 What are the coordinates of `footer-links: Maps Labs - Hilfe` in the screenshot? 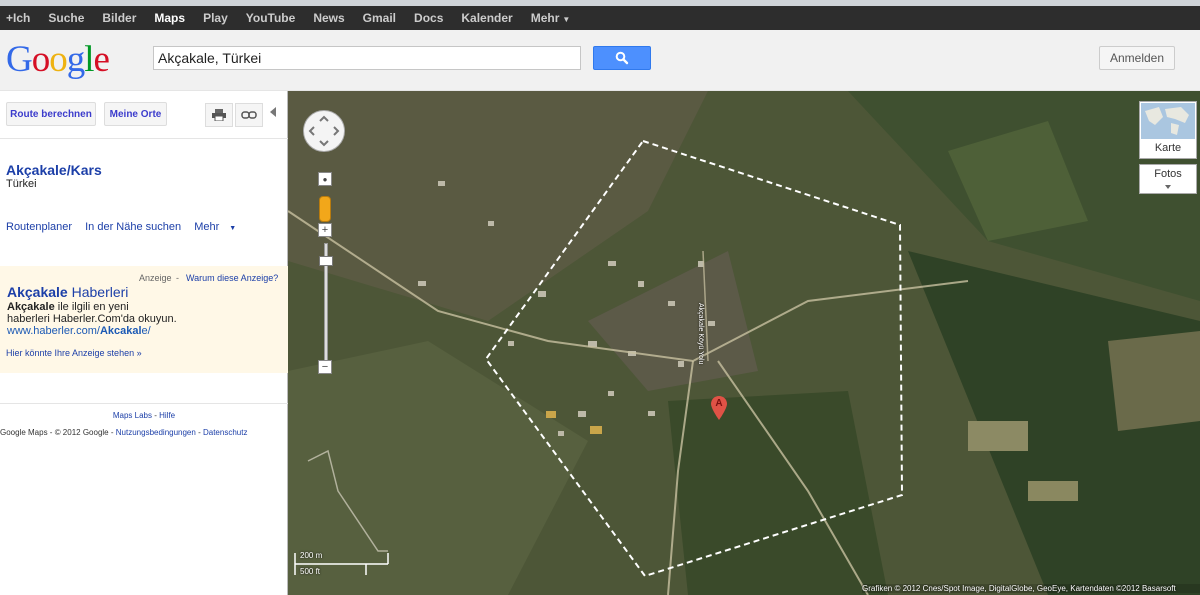 It's located at (144, 415).